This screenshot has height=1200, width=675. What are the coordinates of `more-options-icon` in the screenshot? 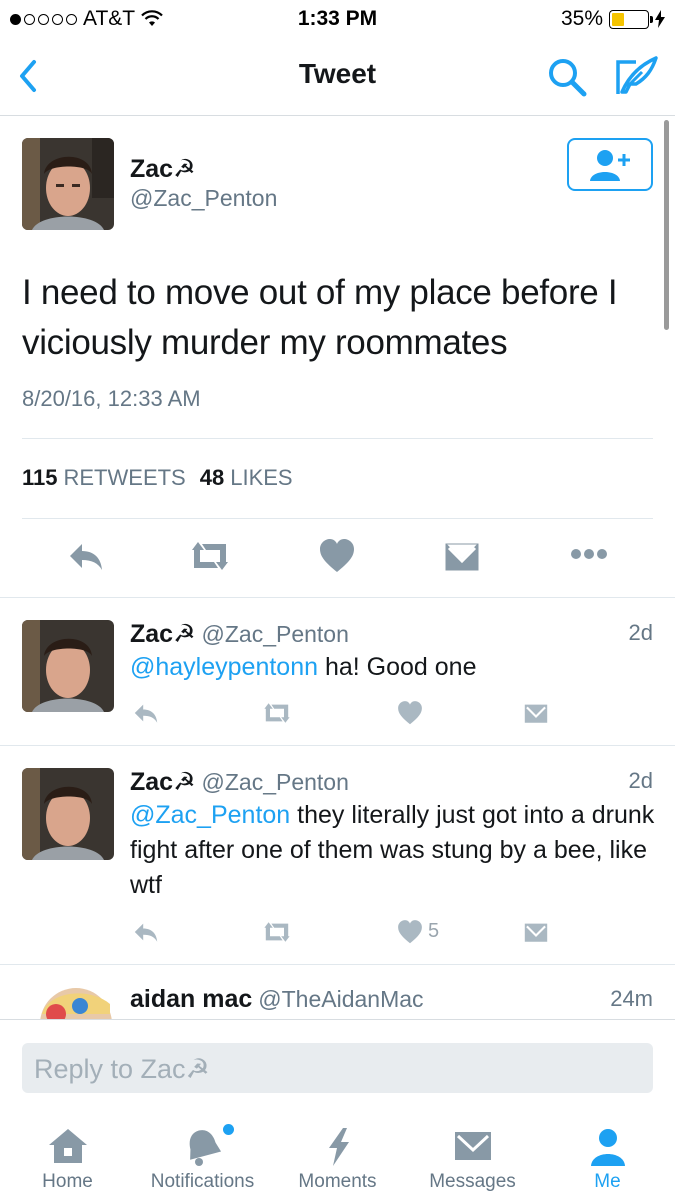 It's located at (589, 556).